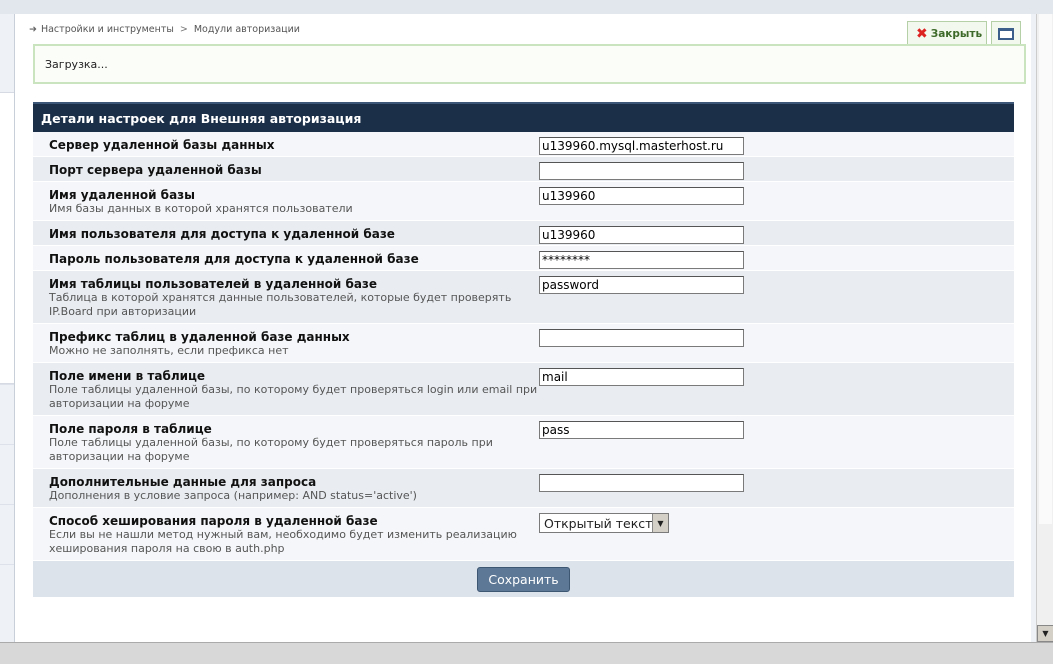  What do you see at coordinates (956, 33) in the screenshot?
I see `close-tab-label: Закрыть` at bounding box center [956, 33].